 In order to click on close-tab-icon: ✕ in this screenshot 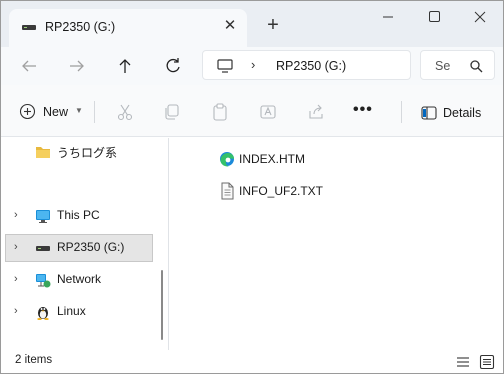, I will do `click(230, 26)`.